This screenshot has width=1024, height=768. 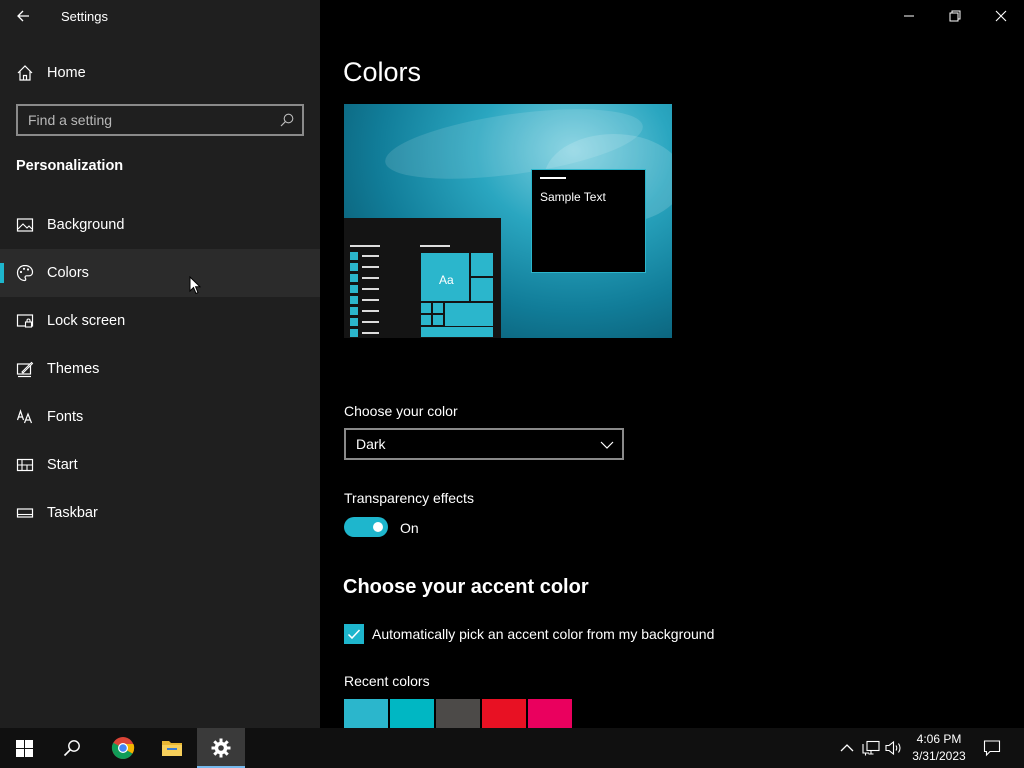 What do you see at coordinates (160, 465) in the screenshot?
I see `sidebar-item-start: Start` at bounding box center [160, 465].